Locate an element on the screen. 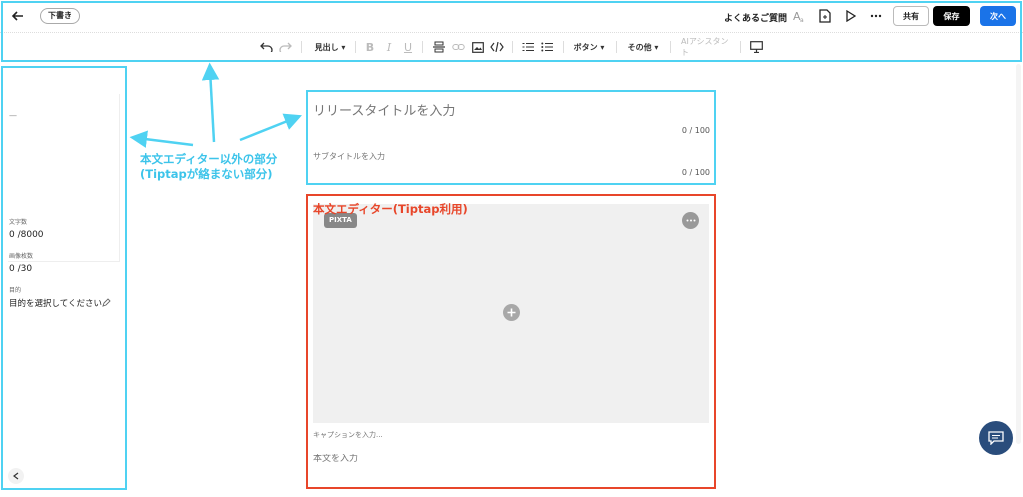 The height and width of the screenshot is (497, 1023). more-menu-icon is located at coordinates (876, 16).